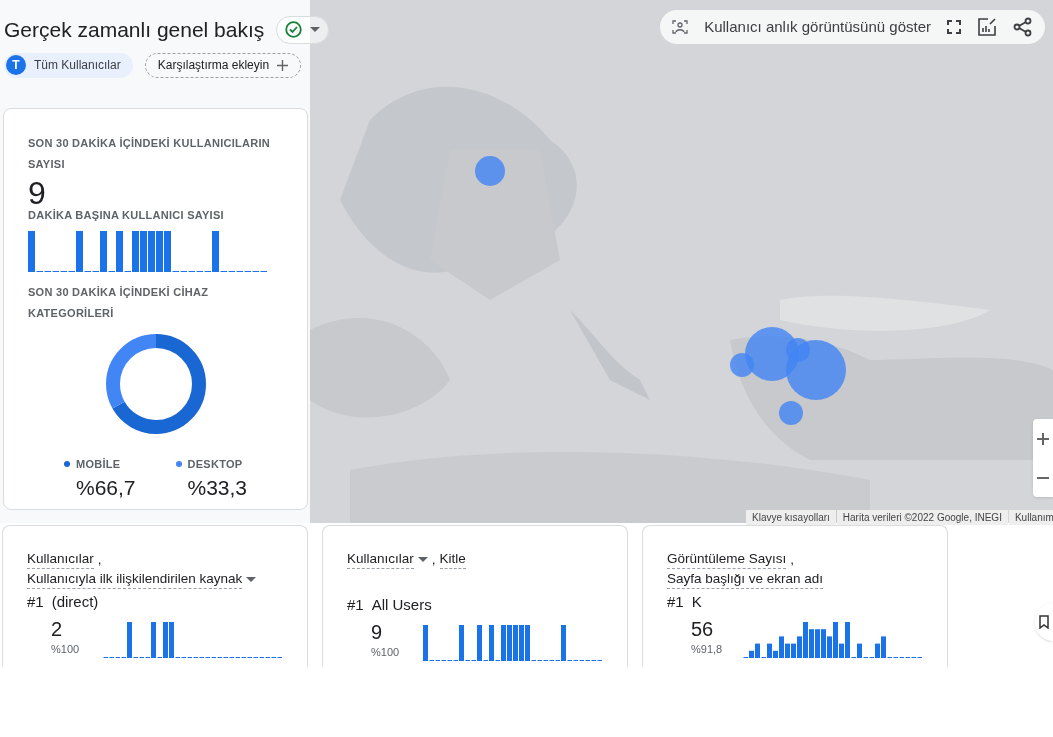 The width and height of the screenshot is (1053, 737). What do you see at coordinates (680, 27) in the screenshot?
I see `snapshot-icon` at bounding box center [680, 27].